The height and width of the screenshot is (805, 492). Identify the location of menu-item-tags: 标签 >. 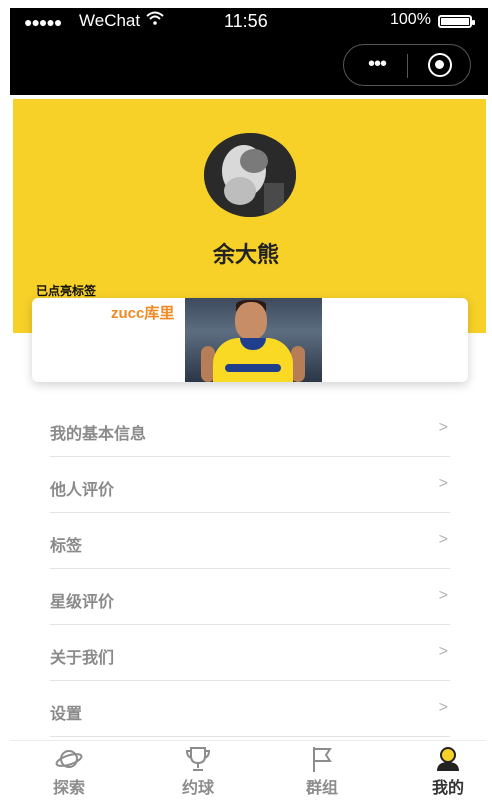
(250, 541).